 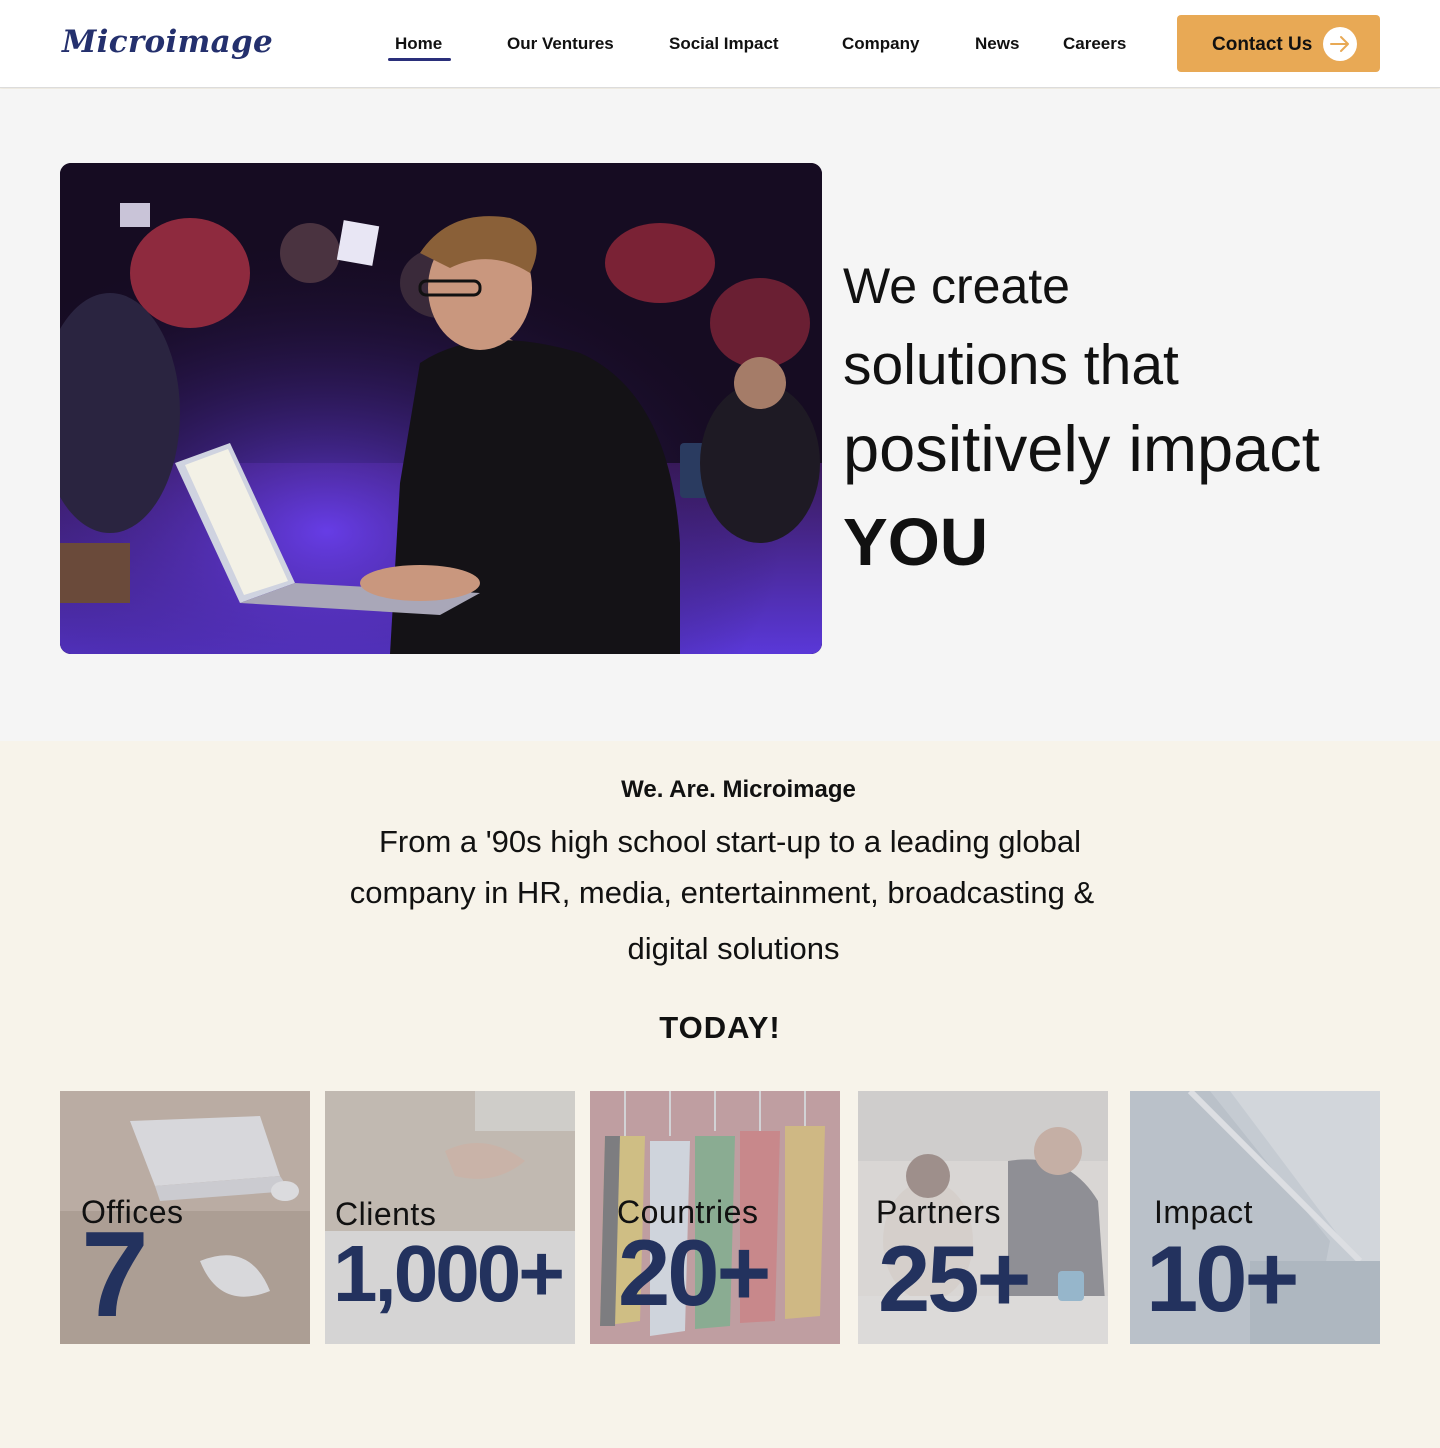 I want to click on nav-item-careers: Careers, so click(x=1094, y=44).